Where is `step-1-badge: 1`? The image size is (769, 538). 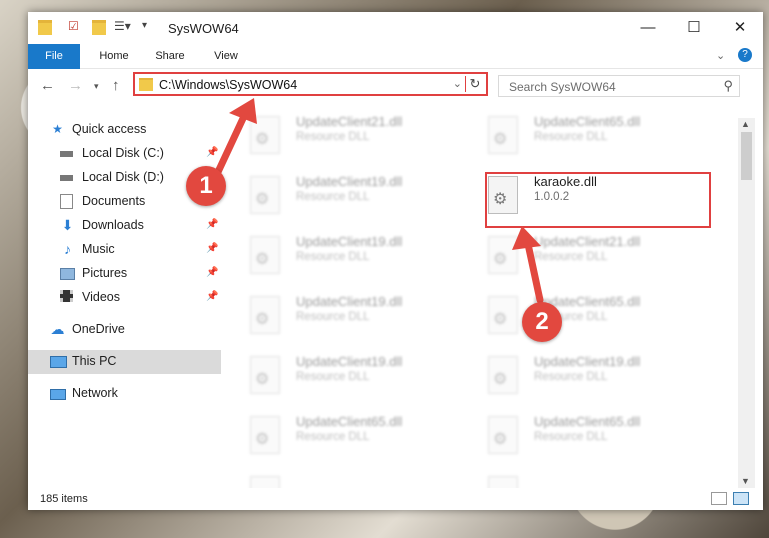 step-1-badge: 1 is located at coordinates (206, 186).